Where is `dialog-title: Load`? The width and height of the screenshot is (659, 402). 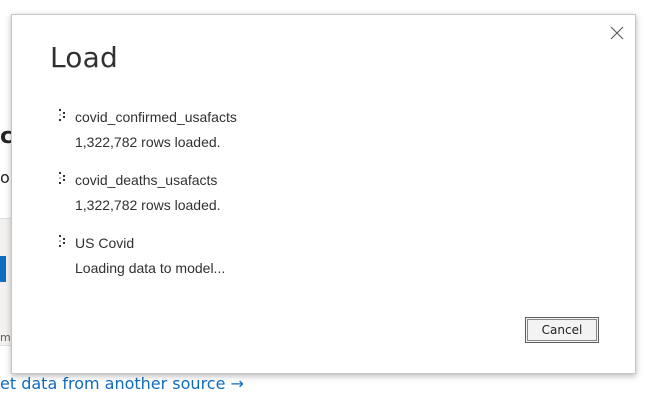
dialog-title: Load is located at coordinates (84, 57).